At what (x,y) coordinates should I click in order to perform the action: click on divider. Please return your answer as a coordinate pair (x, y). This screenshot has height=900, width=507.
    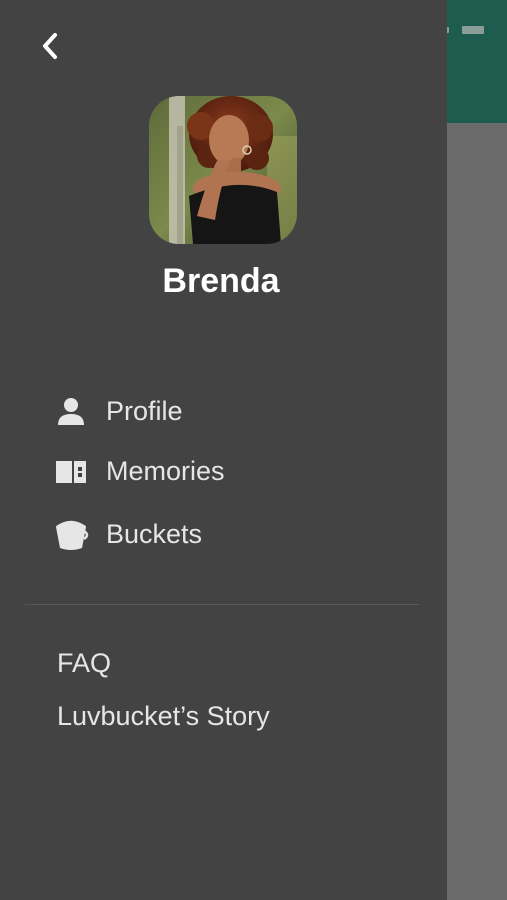
    Looking at the image, I should click on (222, 604).